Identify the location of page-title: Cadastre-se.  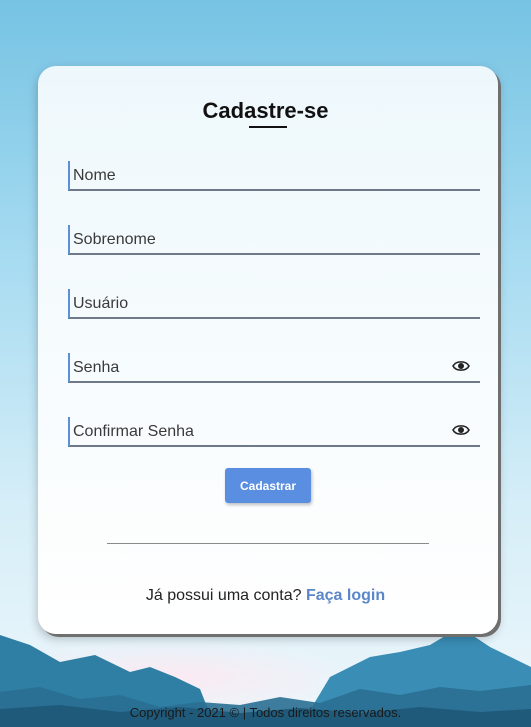
(265, 110).